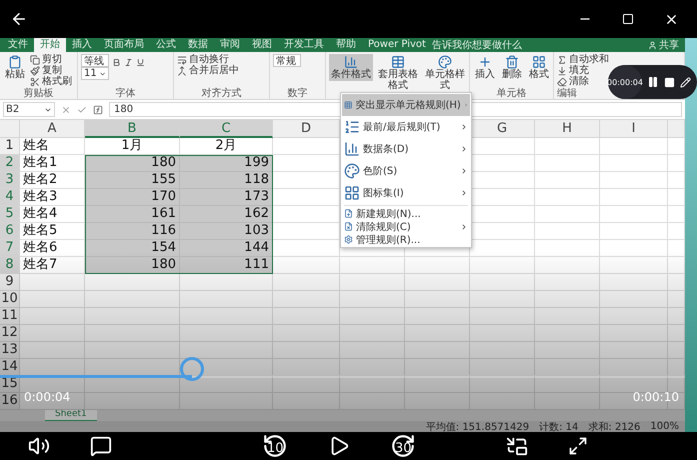  I want to click on row-header: 6, so click(10, 231).